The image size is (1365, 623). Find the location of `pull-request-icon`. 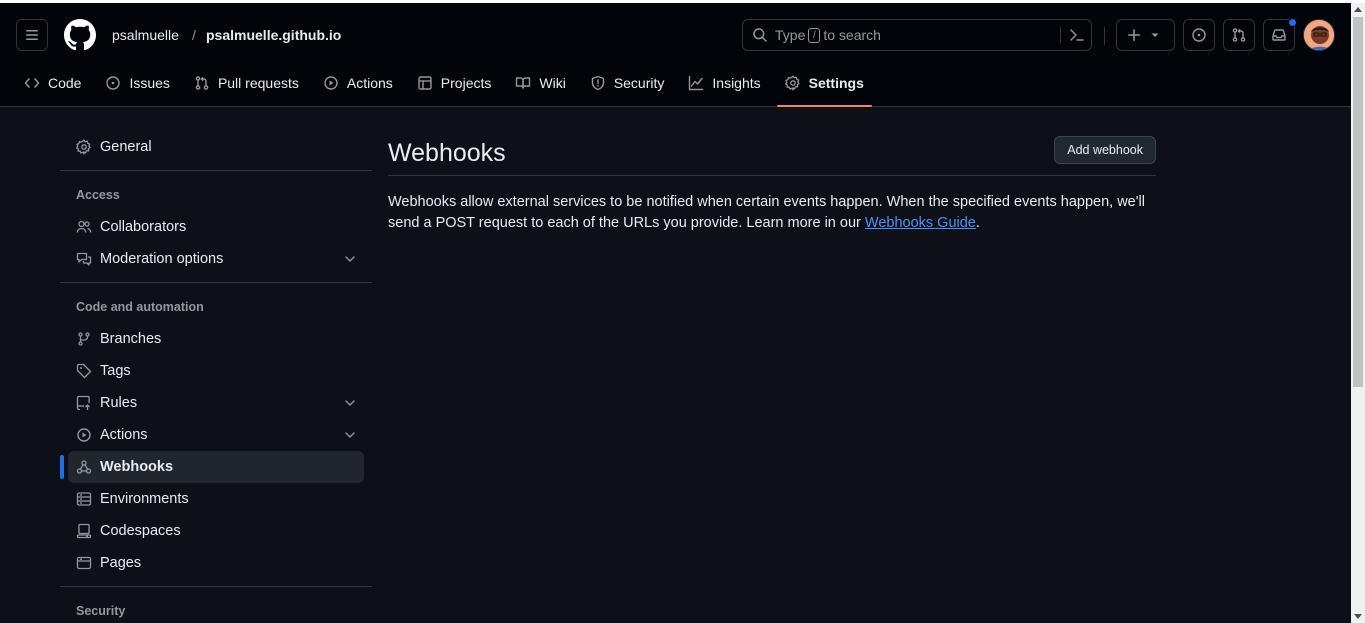

pull-request-icon is located at coordinates (202, 83).